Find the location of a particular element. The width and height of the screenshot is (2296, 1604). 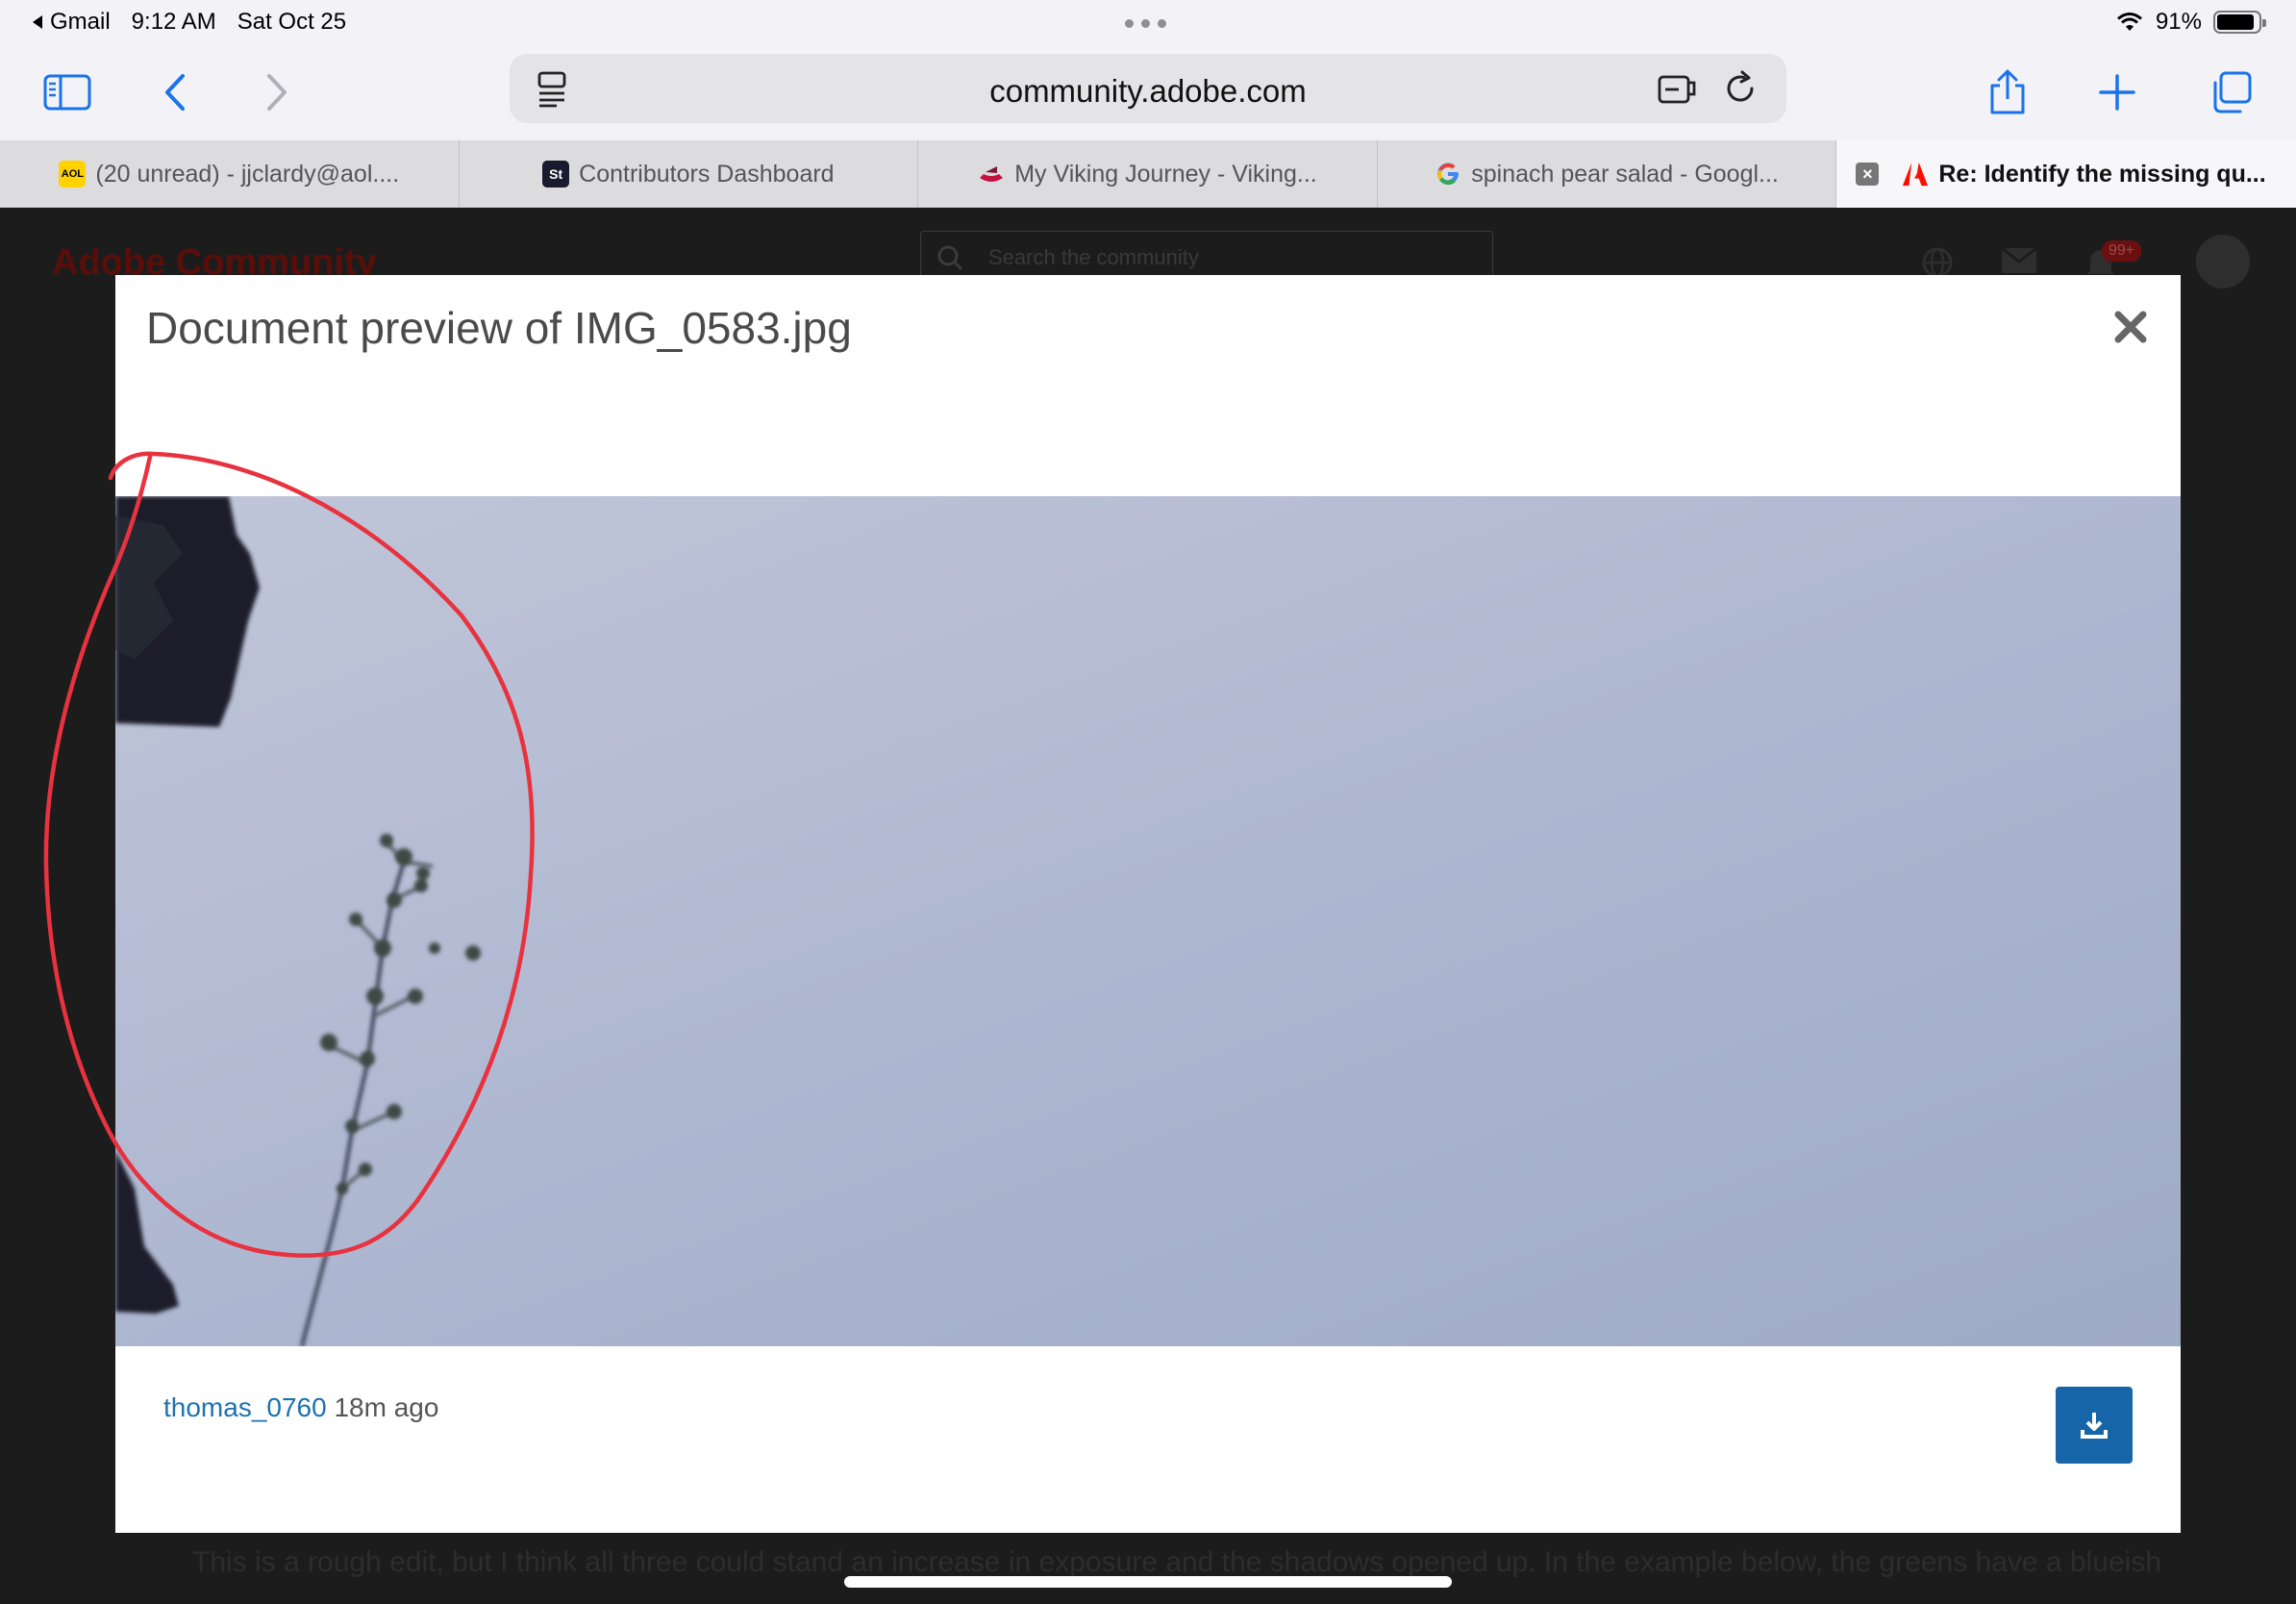

wifi-icon is located at coordinates (2129, 22).